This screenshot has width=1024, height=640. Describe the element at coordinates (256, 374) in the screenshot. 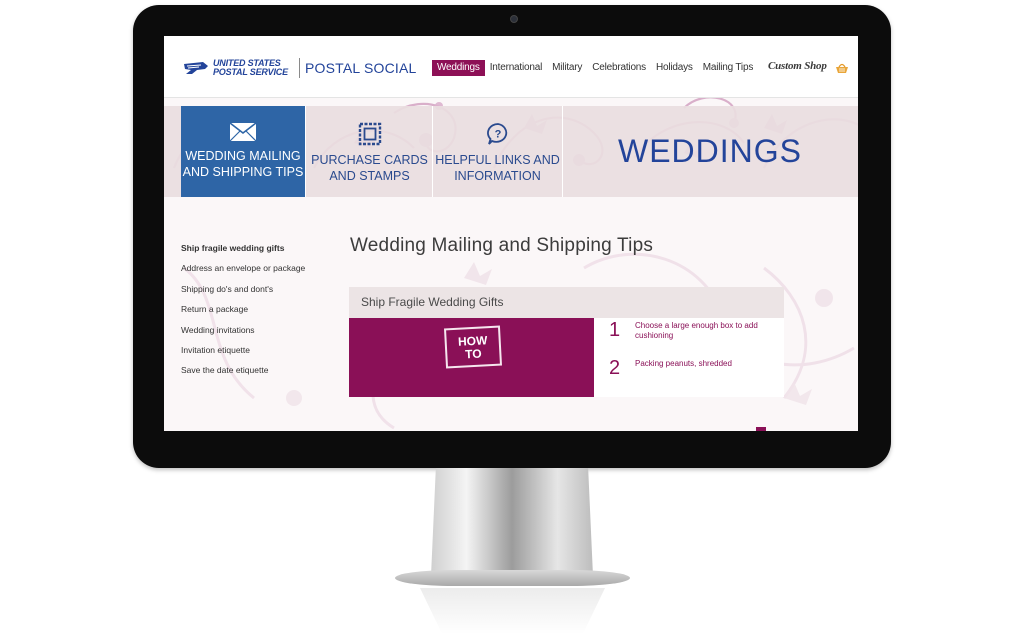

I see `sidebar-item-save-the-date: Save the date etiquette` at that location.